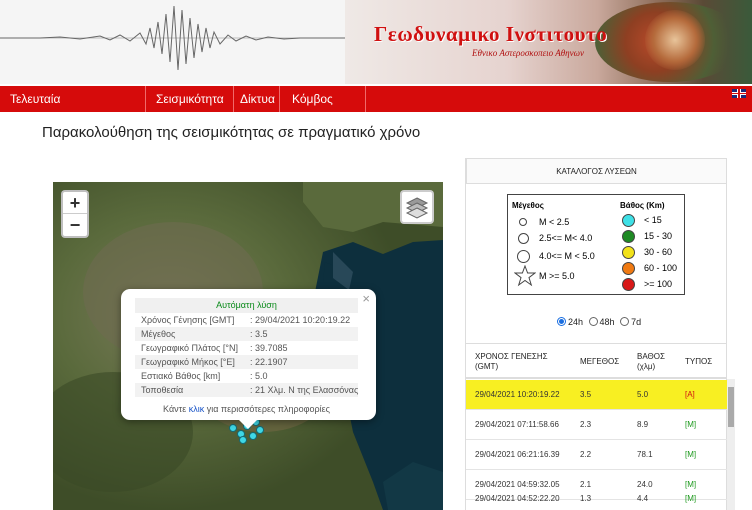 The image size is (752, 510). Describe the element at coordinates (246, 362) in the screenshot. I see `popup-row-longitude: Γεωγραφικό Μήκος [°E]: 22.1907` at that location.